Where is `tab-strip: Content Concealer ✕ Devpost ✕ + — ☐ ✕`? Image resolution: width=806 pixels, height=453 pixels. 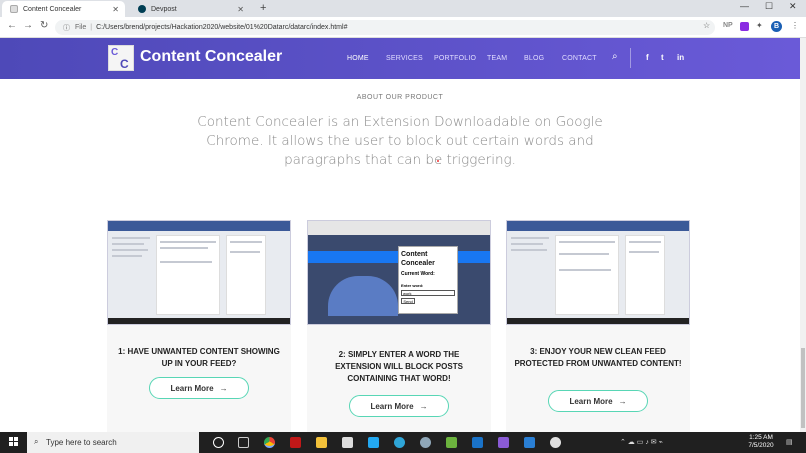 tab-strip: Content Concealer ✕ Devpost ✕ + — ☐ ✕ is located at coordinates (403, 8).